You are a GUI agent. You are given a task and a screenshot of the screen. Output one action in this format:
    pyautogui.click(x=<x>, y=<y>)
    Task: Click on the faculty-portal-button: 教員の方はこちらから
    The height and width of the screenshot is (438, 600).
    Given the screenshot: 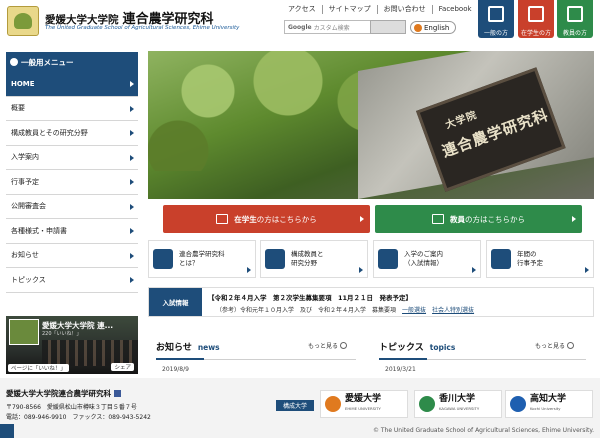 What is the action you would take?
    pyautogui.click(x=478, y=219)
    